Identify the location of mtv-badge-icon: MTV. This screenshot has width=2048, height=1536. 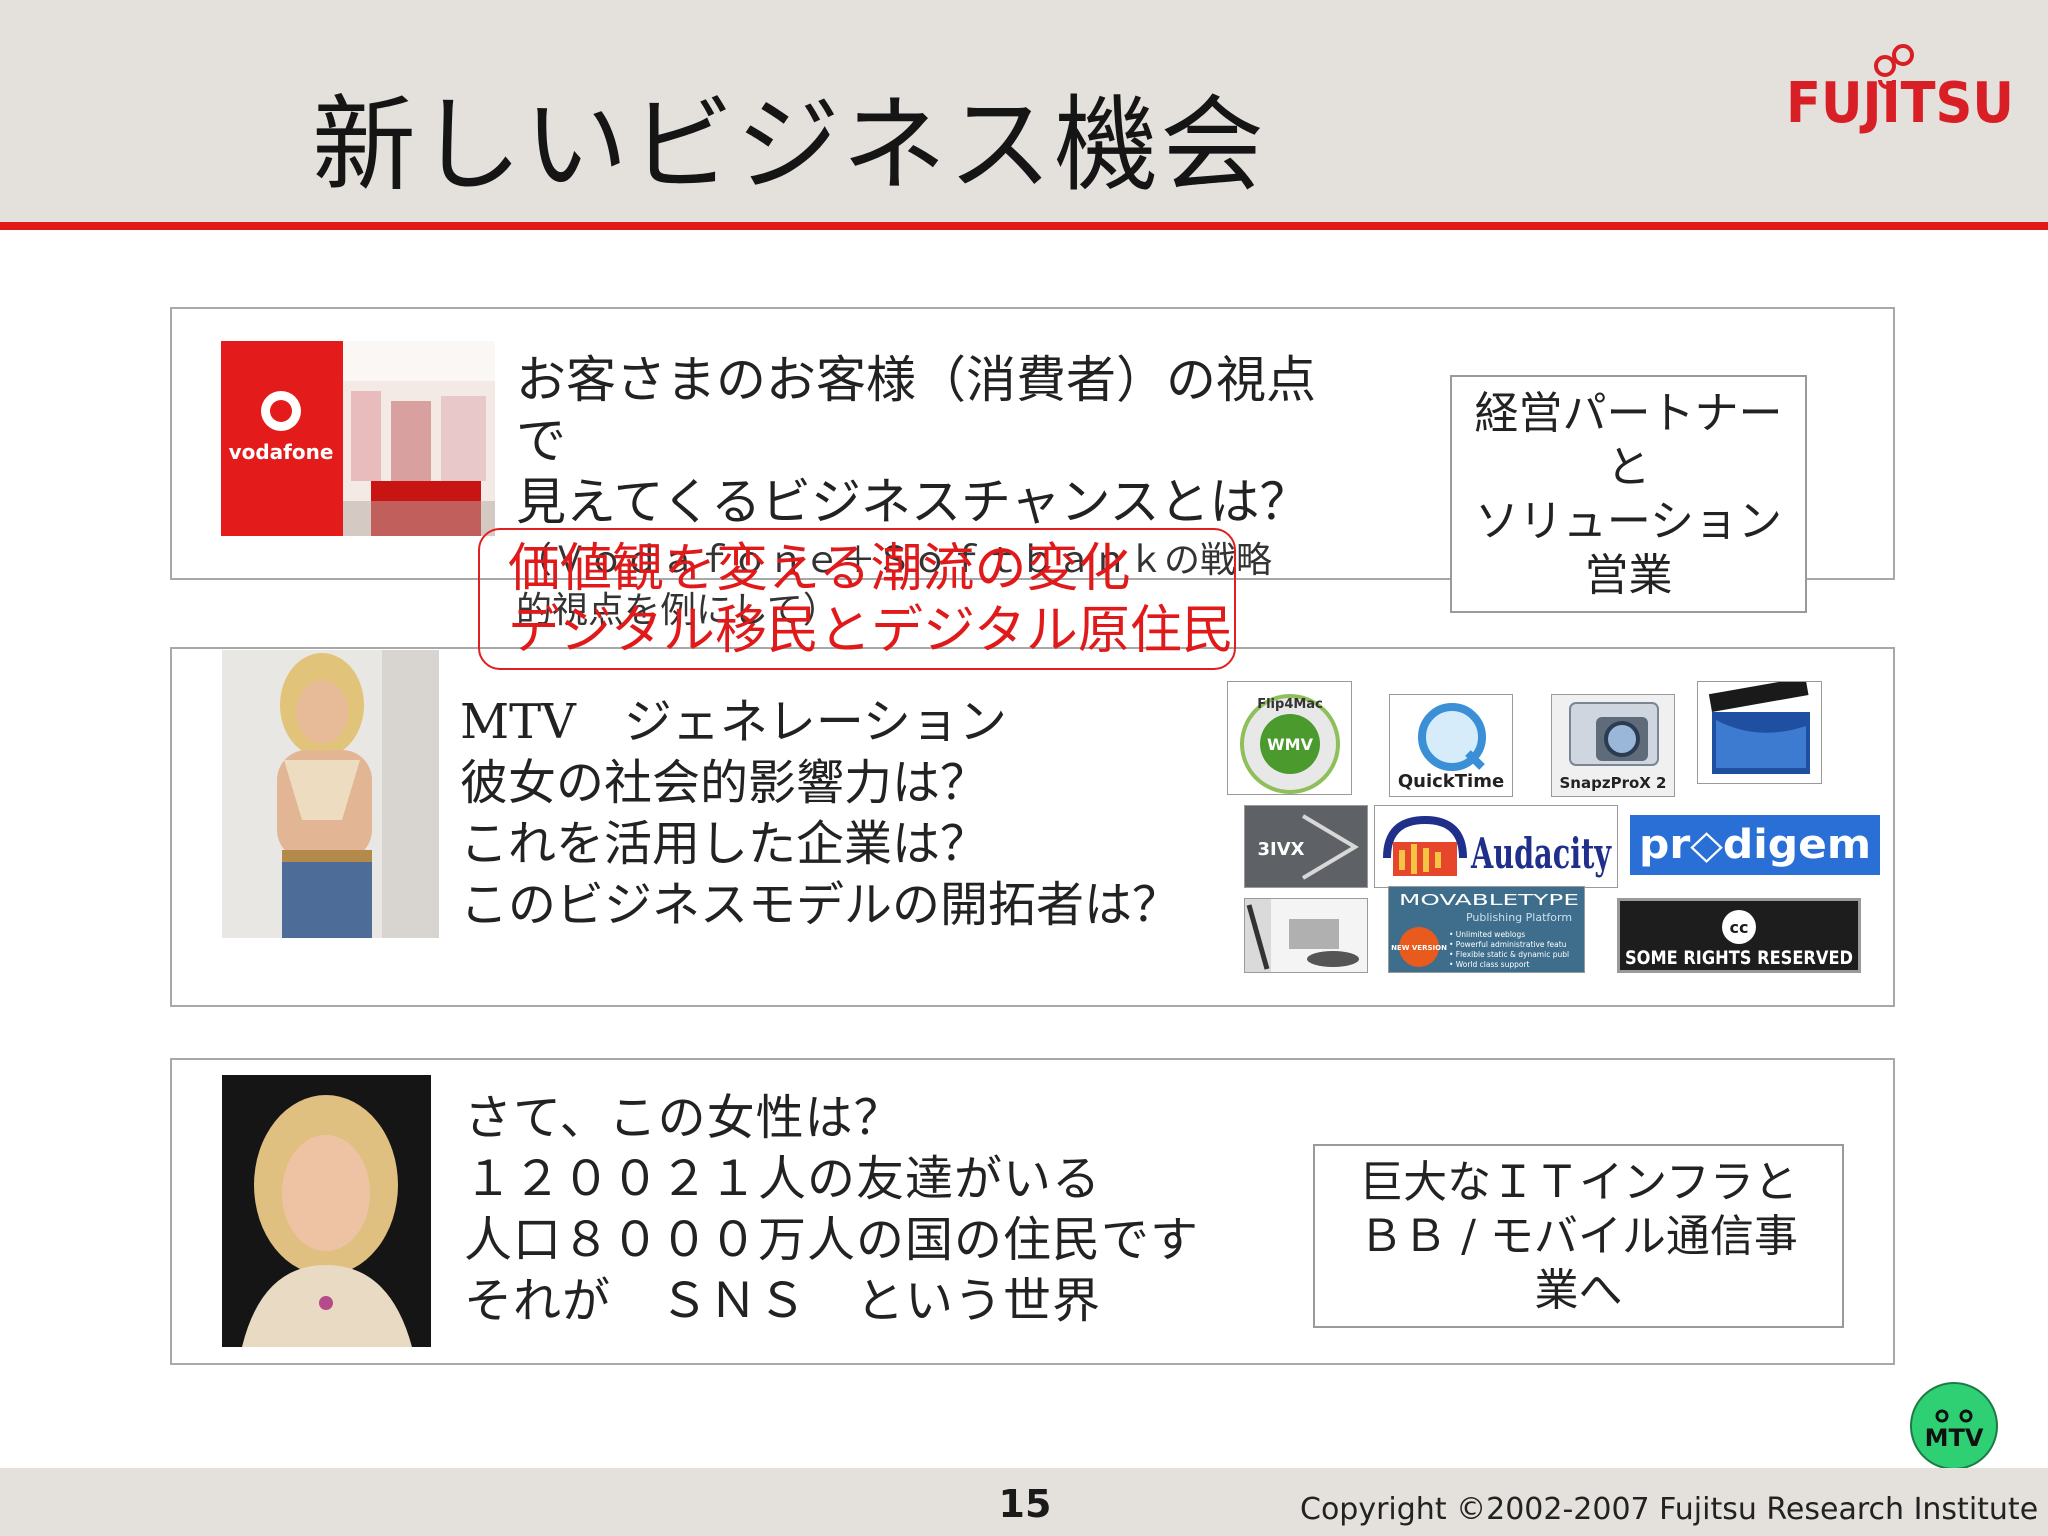
(1954, 1426).